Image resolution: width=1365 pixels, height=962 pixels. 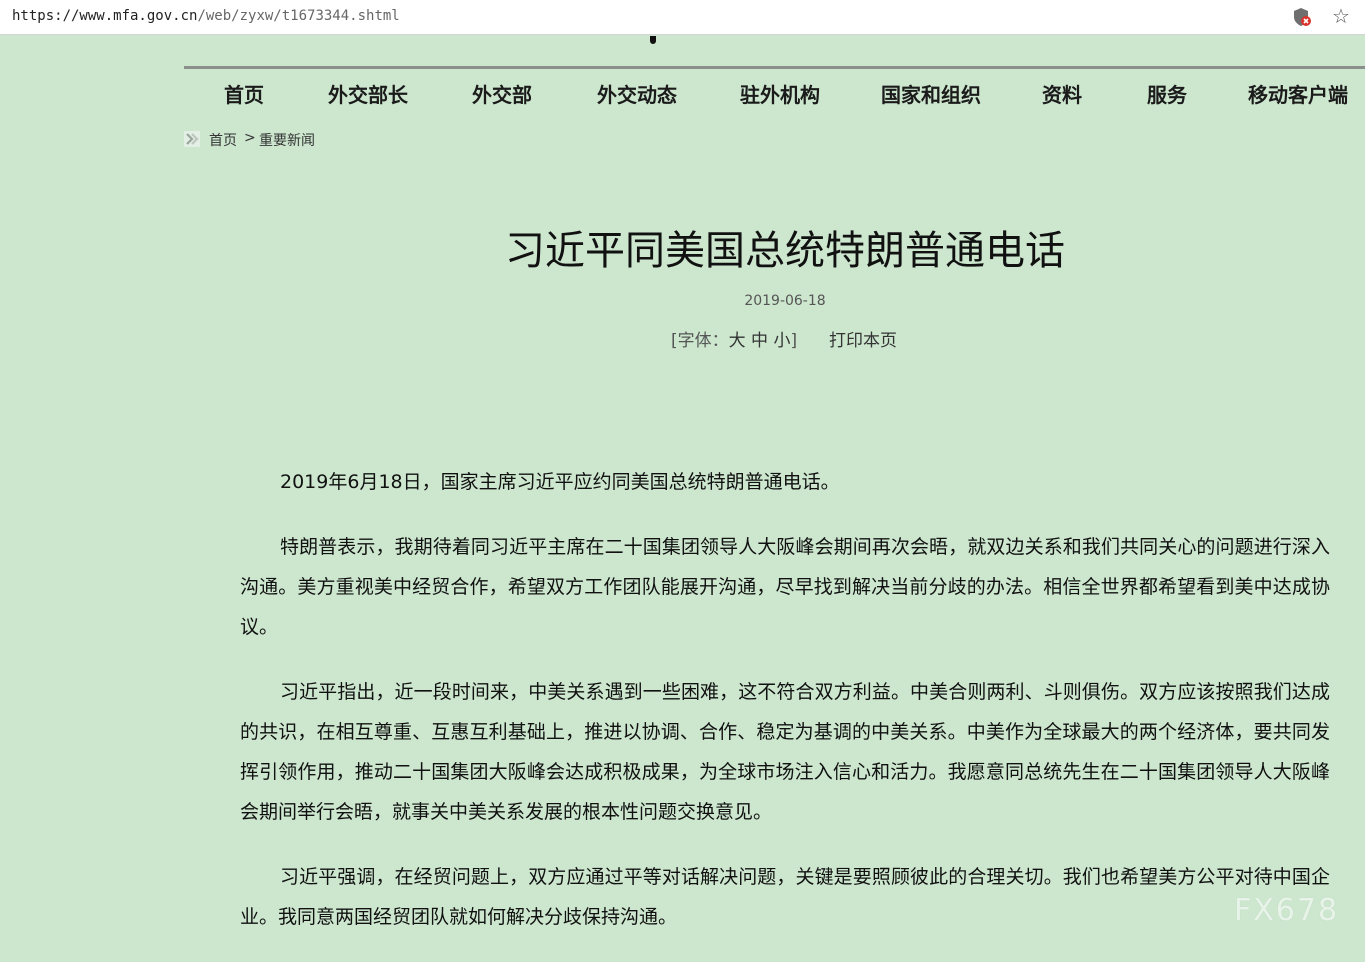 I want to click on font-small-link: 小, so click(x=781, y=341).